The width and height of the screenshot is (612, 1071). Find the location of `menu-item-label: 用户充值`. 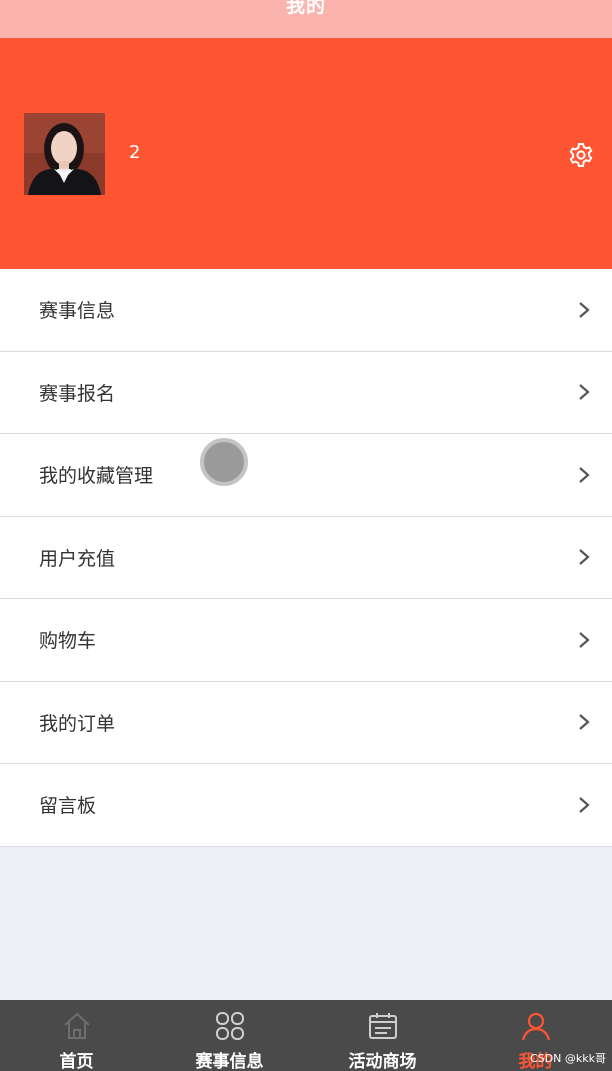

menu-item-label: 用户充值 is located at coordinates (77, 558).